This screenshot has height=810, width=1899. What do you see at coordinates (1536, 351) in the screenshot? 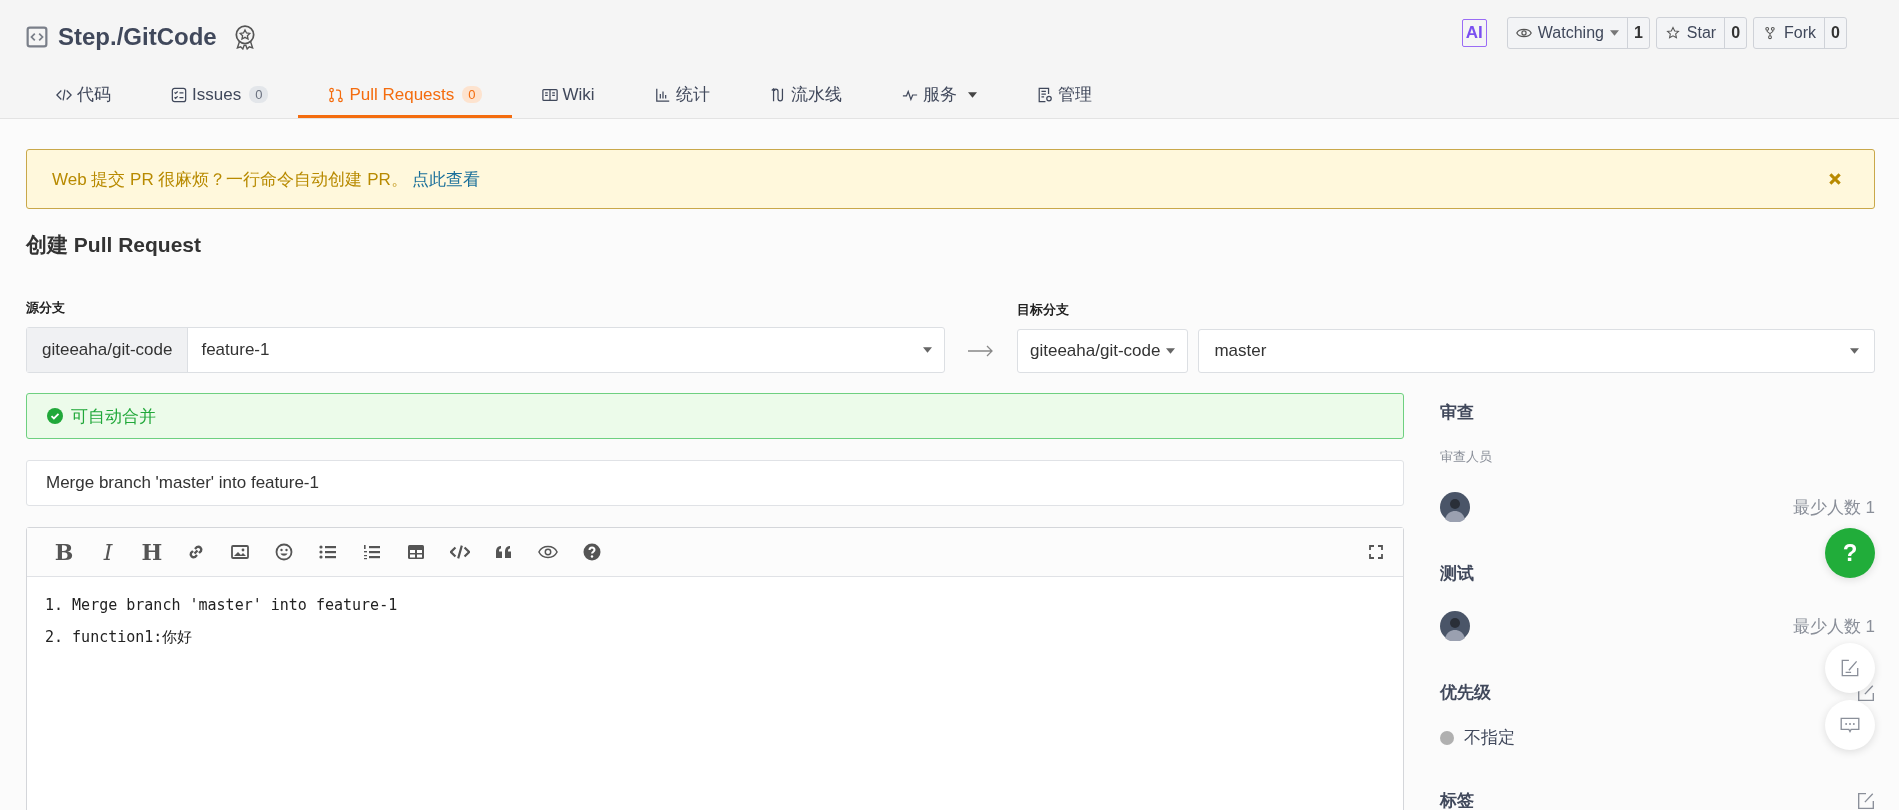
I see `branch-select: master` at bounding box center [1536, 351].